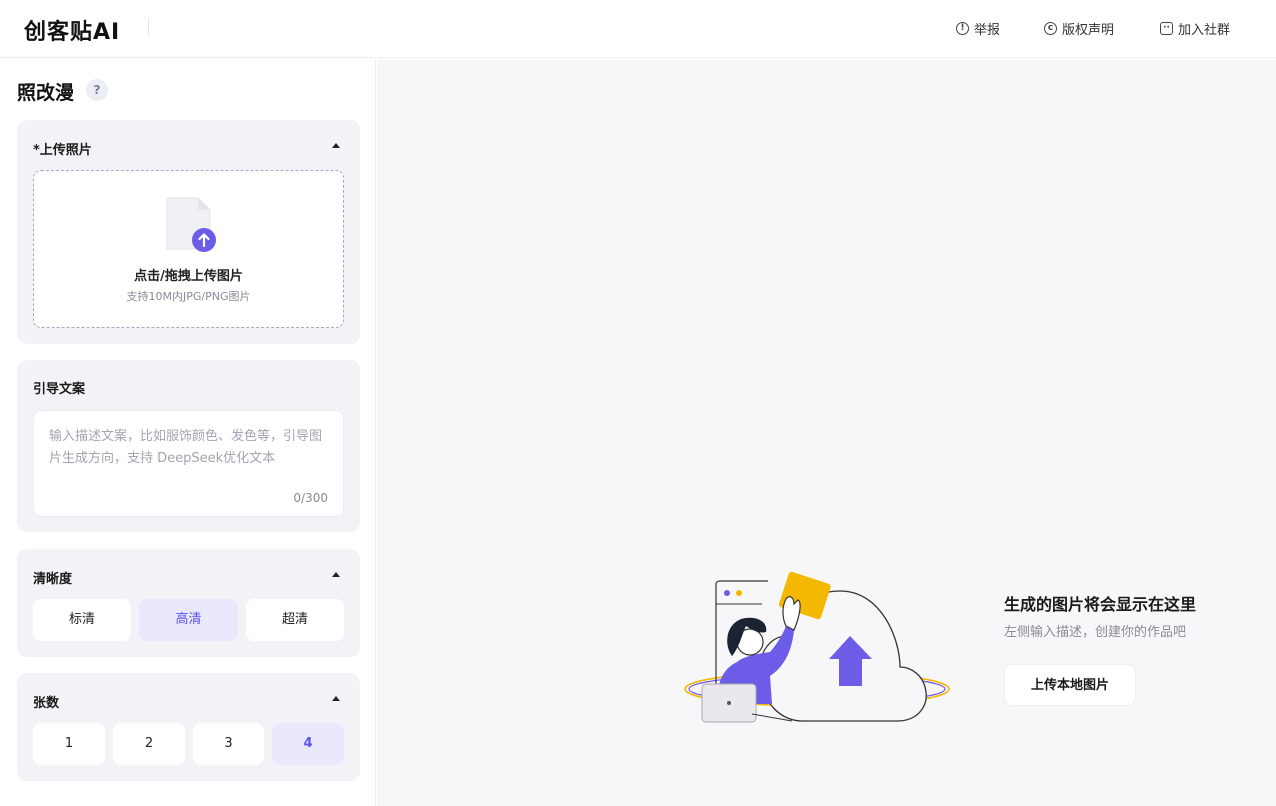 The height and width of the screenshot is (806, 1276). What do you see at coordinates (82, 620) in the screenshot?
I see `quality-option-standard: 标清` at bounding box center [82, 620].